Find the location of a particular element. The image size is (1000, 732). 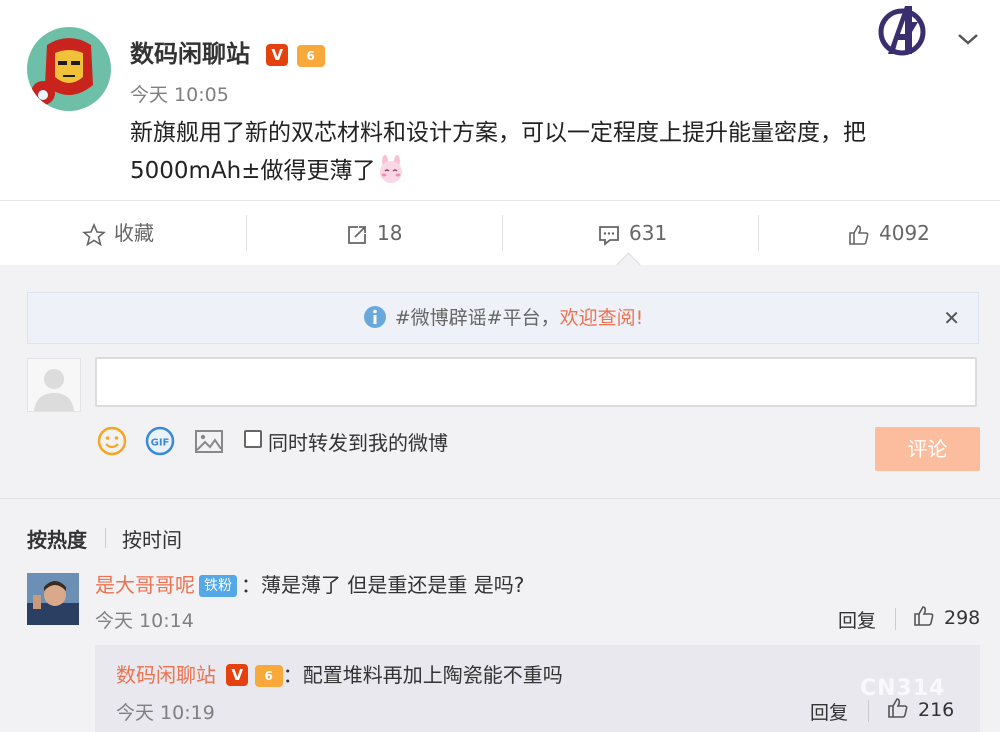

comment-input is located at coordinates (536, 382).